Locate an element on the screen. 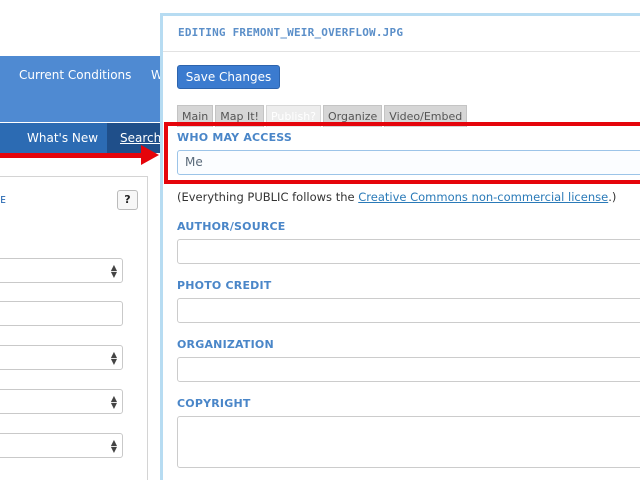 This screenshot has height=480, width=640. copyright-textarea is located at coordinates (408, 442).